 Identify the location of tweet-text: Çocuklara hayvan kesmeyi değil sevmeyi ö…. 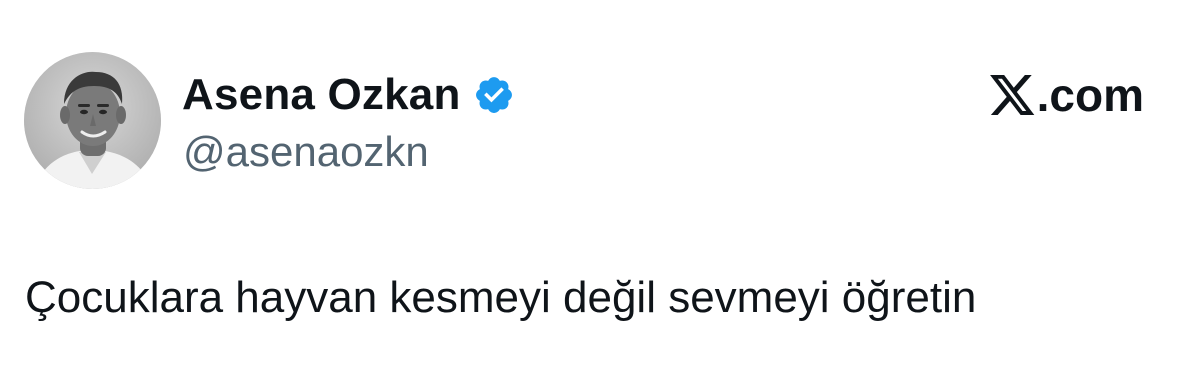
(501, 297).